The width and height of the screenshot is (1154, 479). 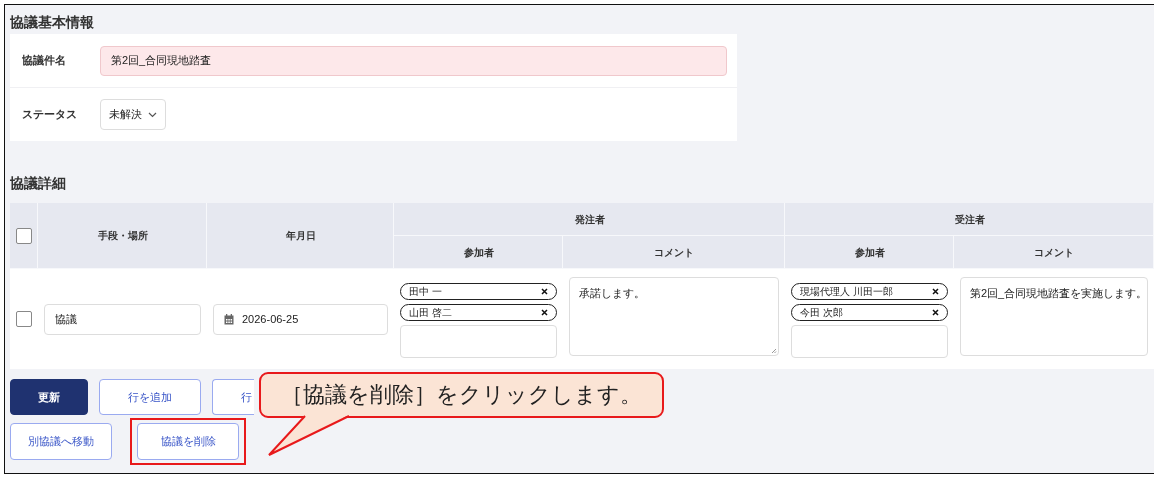 What do you see at coordinates (38, 183) in the screenshot?
I see `section-title: 協議詳細` at bounding box center [38, 183].